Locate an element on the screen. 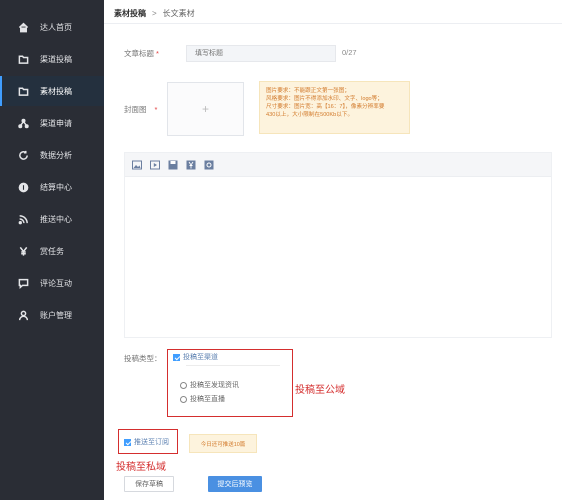 This screenshot has width=562, height=500. title-input is located at coordinates (261, 53).